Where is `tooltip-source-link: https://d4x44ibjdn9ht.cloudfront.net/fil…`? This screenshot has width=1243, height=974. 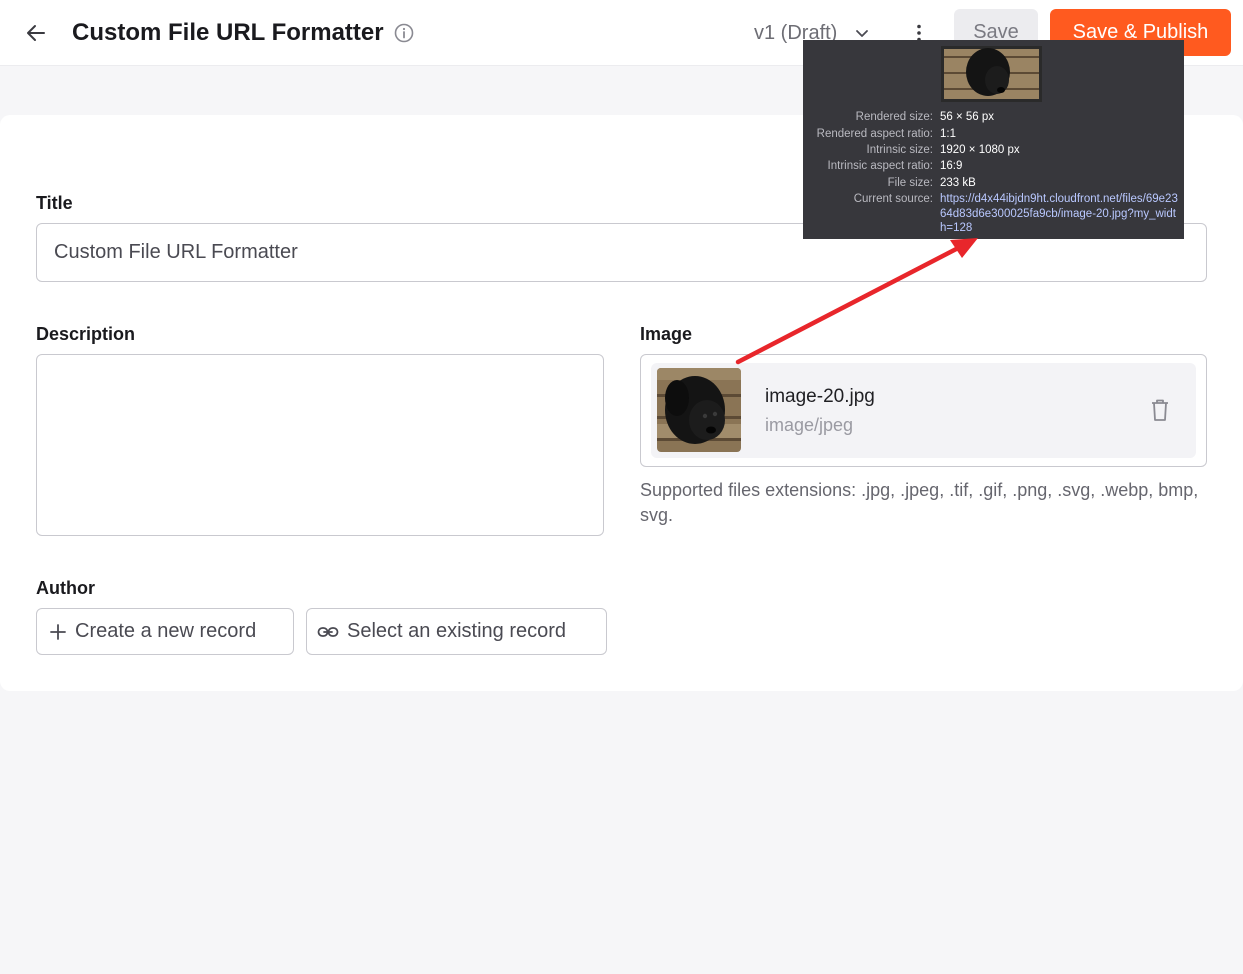
tooltip-source-link: https://d4x44ibjdn9ht.cloudfront.net/fil… is located at coordinates (1060, 214).